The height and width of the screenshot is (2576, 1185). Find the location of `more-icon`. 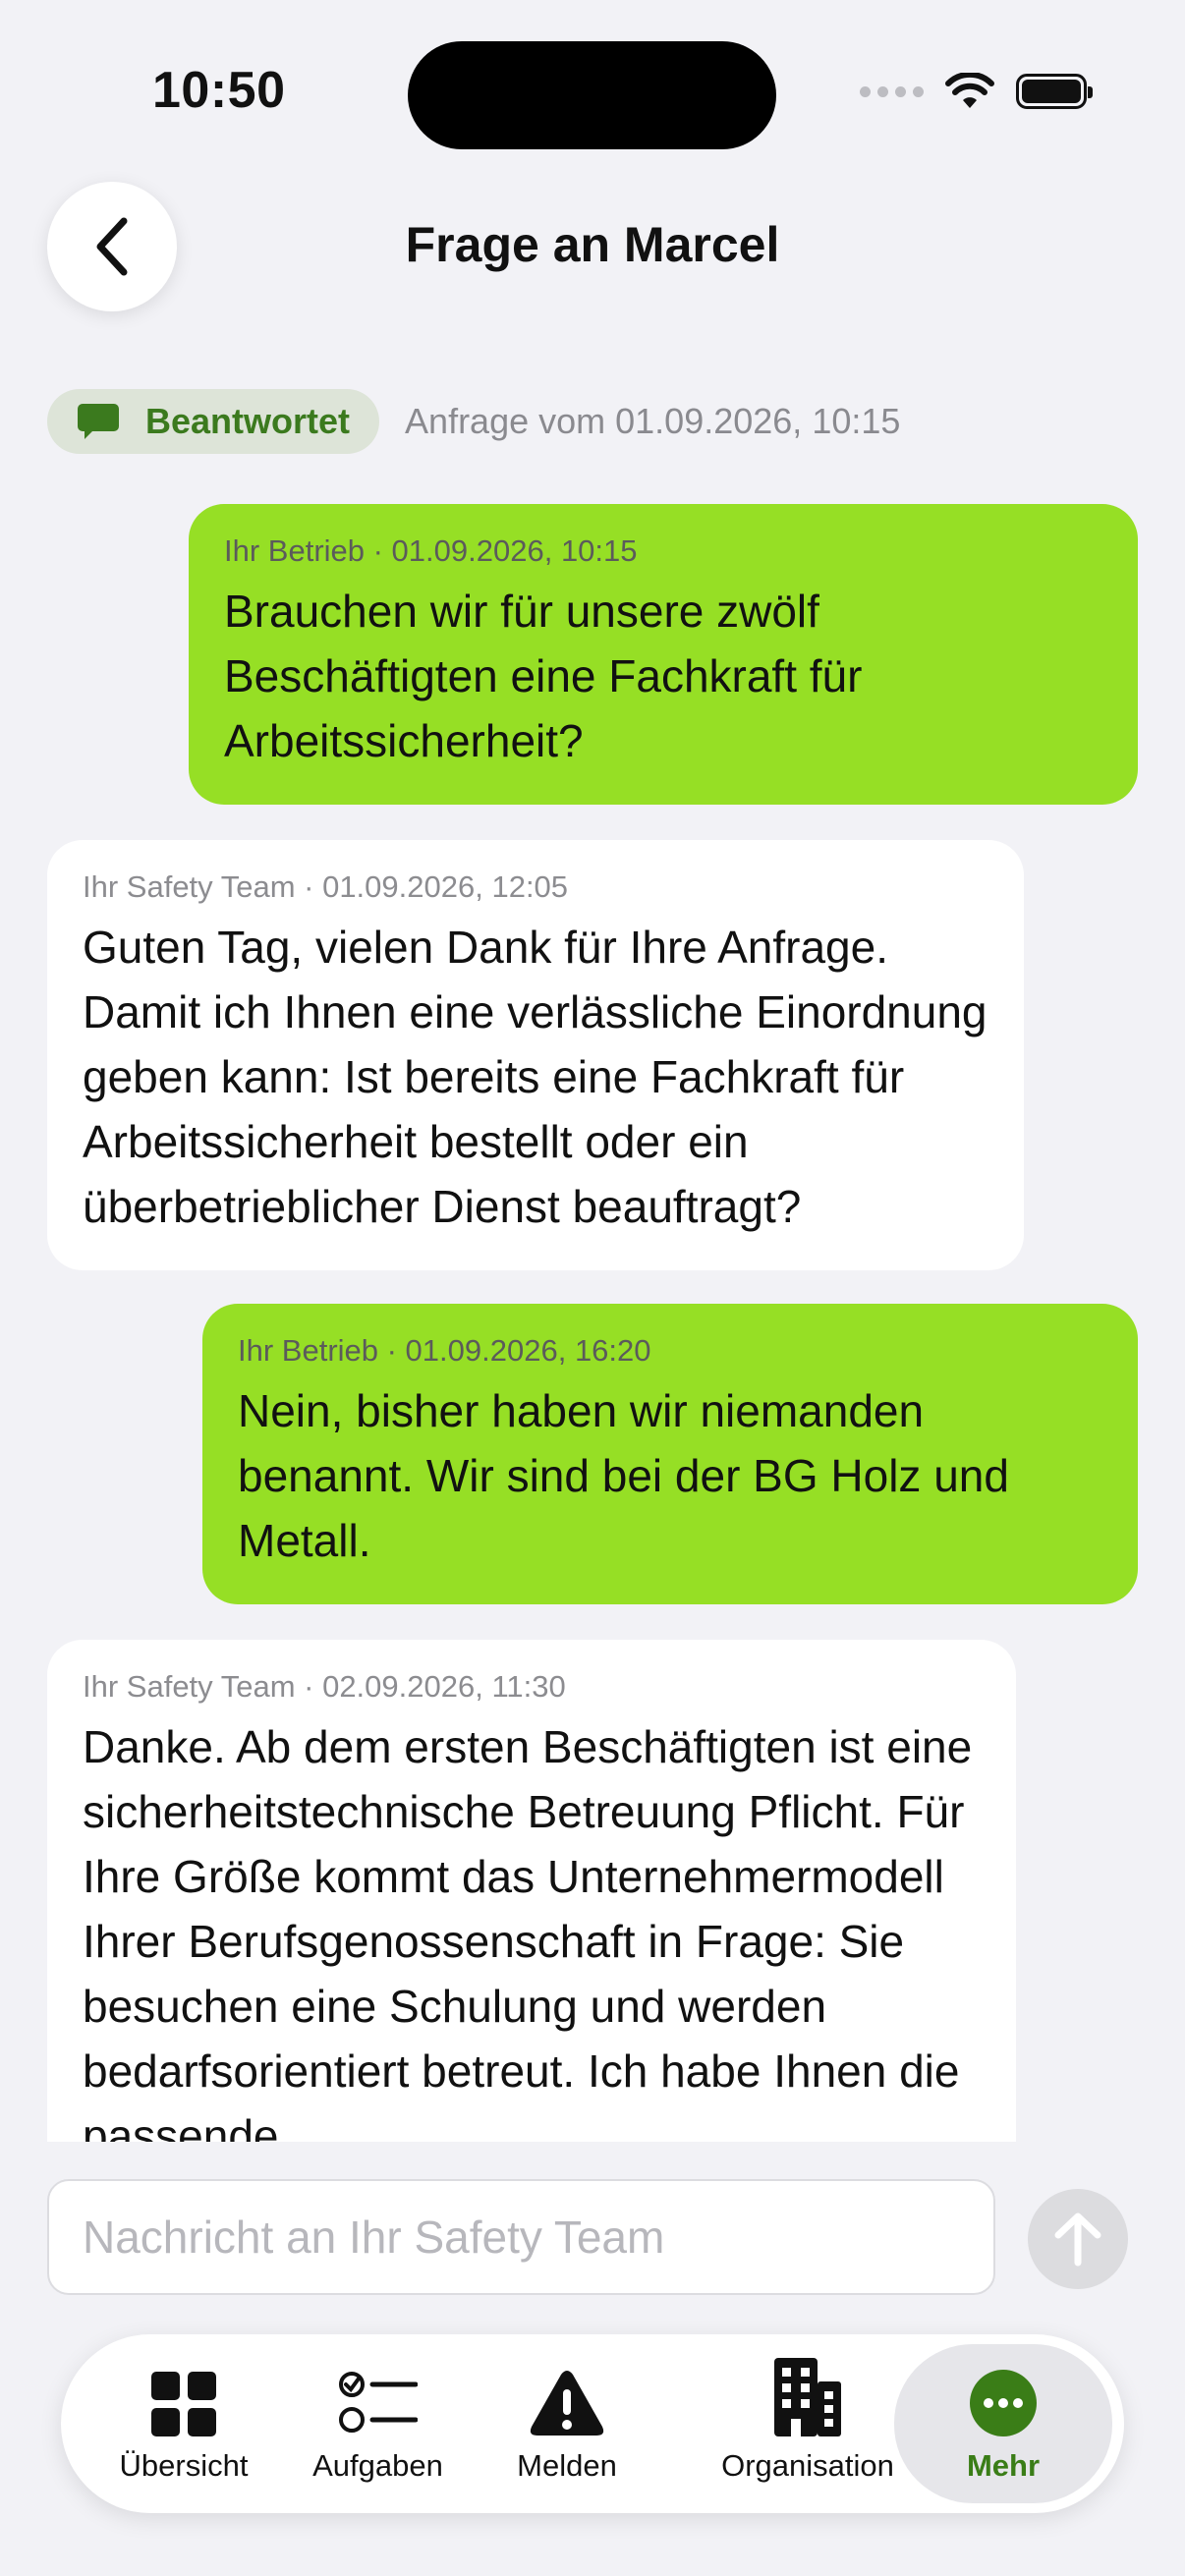

more-icon is located at coordinates (1004, 2403).